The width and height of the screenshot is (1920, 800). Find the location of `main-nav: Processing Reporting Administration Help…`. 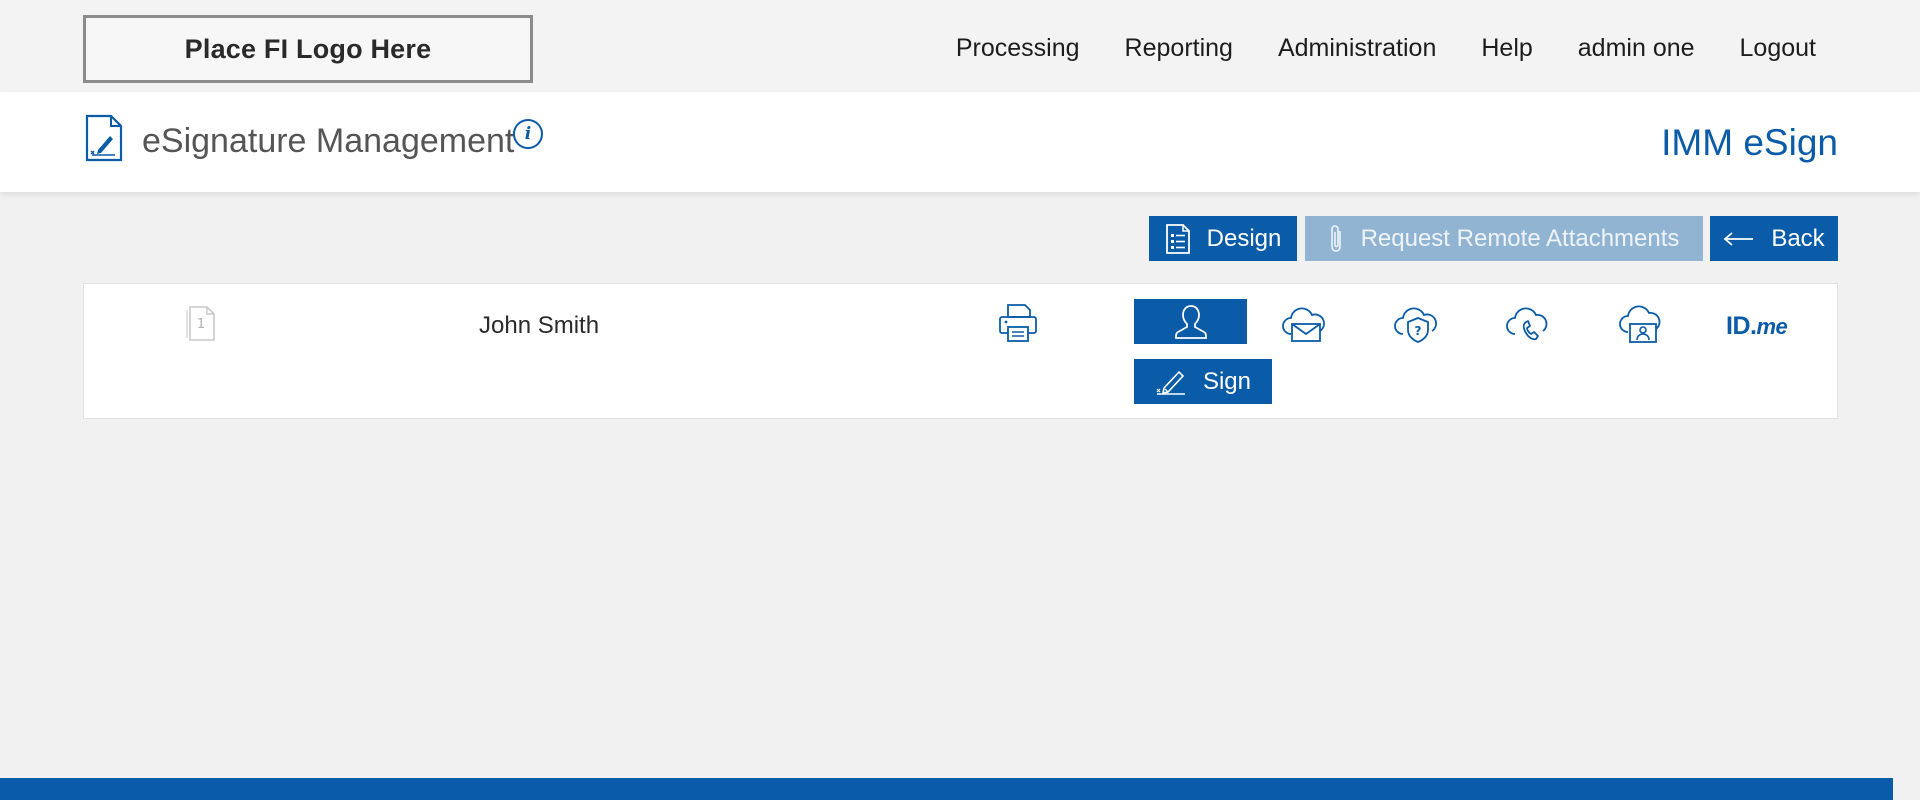

main-nav: Processing Reporting Administration Help… is located at coordinates (1363, 48).